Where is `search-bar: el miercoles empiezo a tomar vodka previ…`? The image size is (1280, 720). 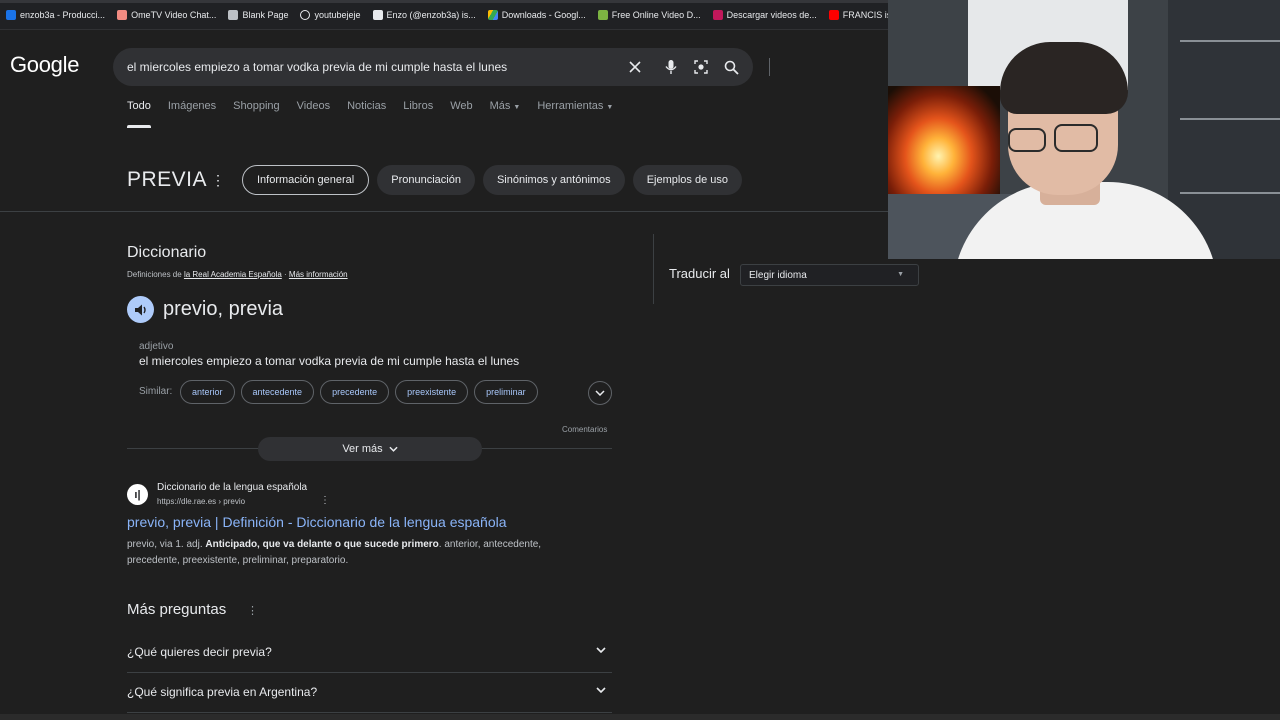 search-bar: el miercoles empiezo a tomar vodka previ… is located at coordinates (441, 67).